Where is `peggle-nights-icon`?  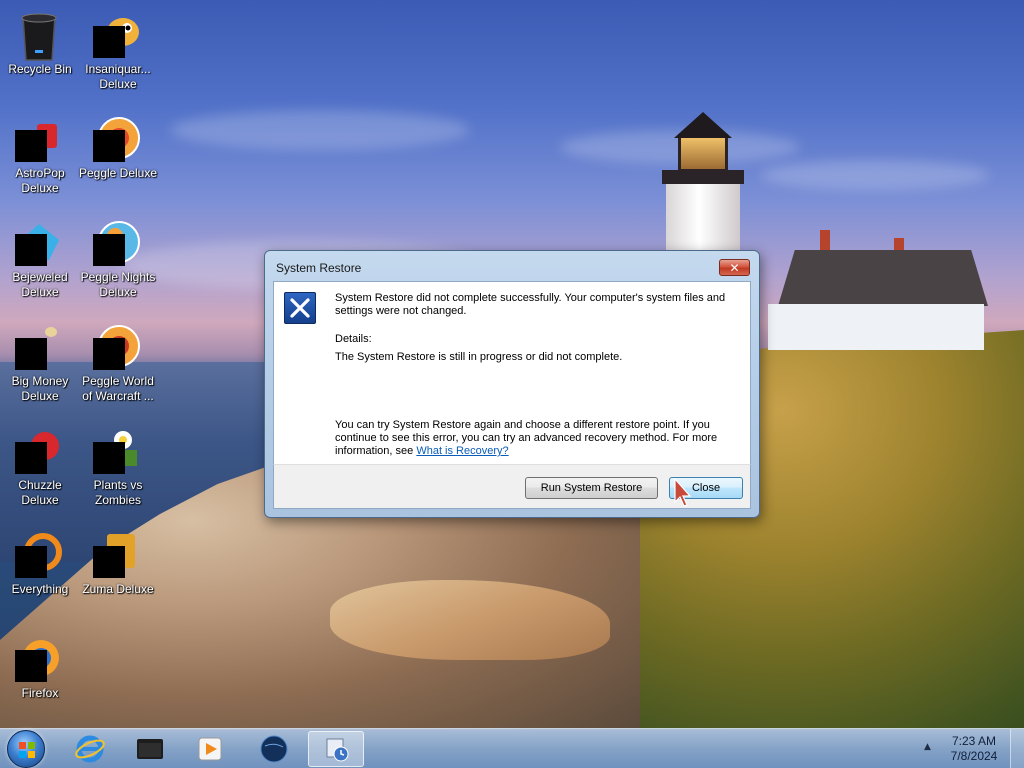 peggle-nights-icon is located at coordinates (117, 242).